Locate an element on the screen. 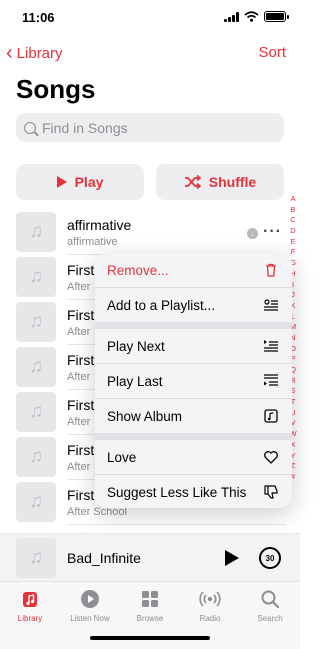 Image resolution: width=320 pixels, height=649 pixels. suggest-less-menu-item: Suggest Less Like This is located at coordinates (193, 491).